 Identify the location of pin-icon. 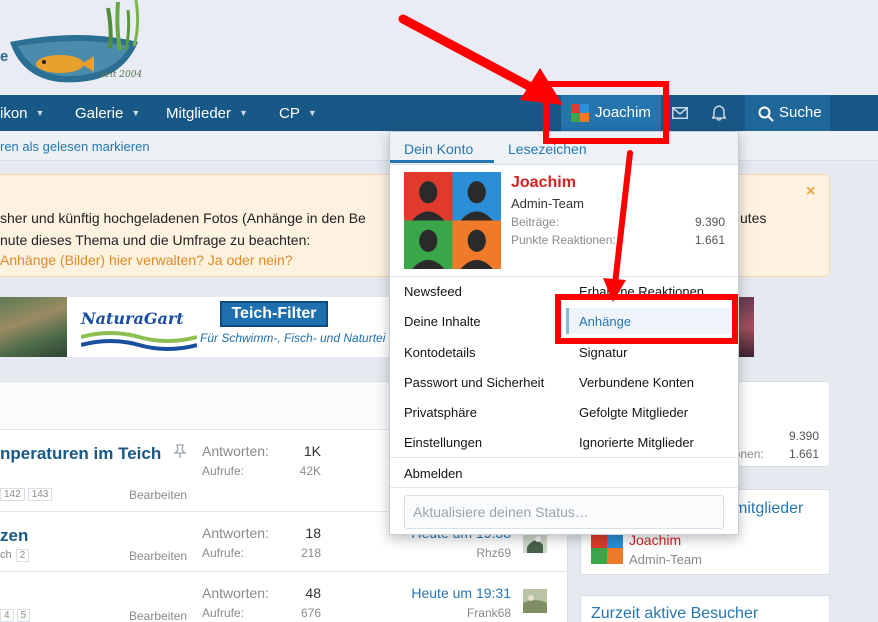
(180, 451).